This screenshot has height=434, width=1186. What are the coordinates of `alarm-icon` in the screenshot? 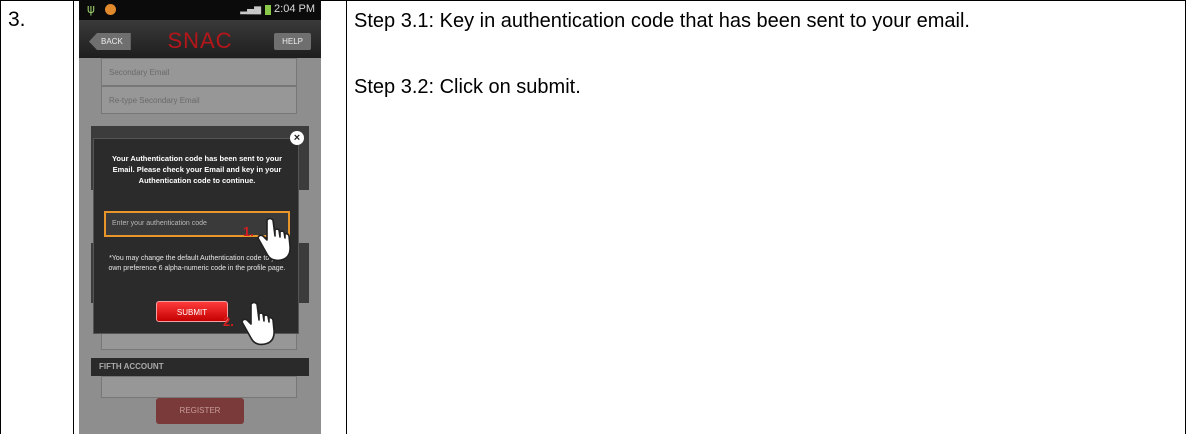 It's located at (110, 9).